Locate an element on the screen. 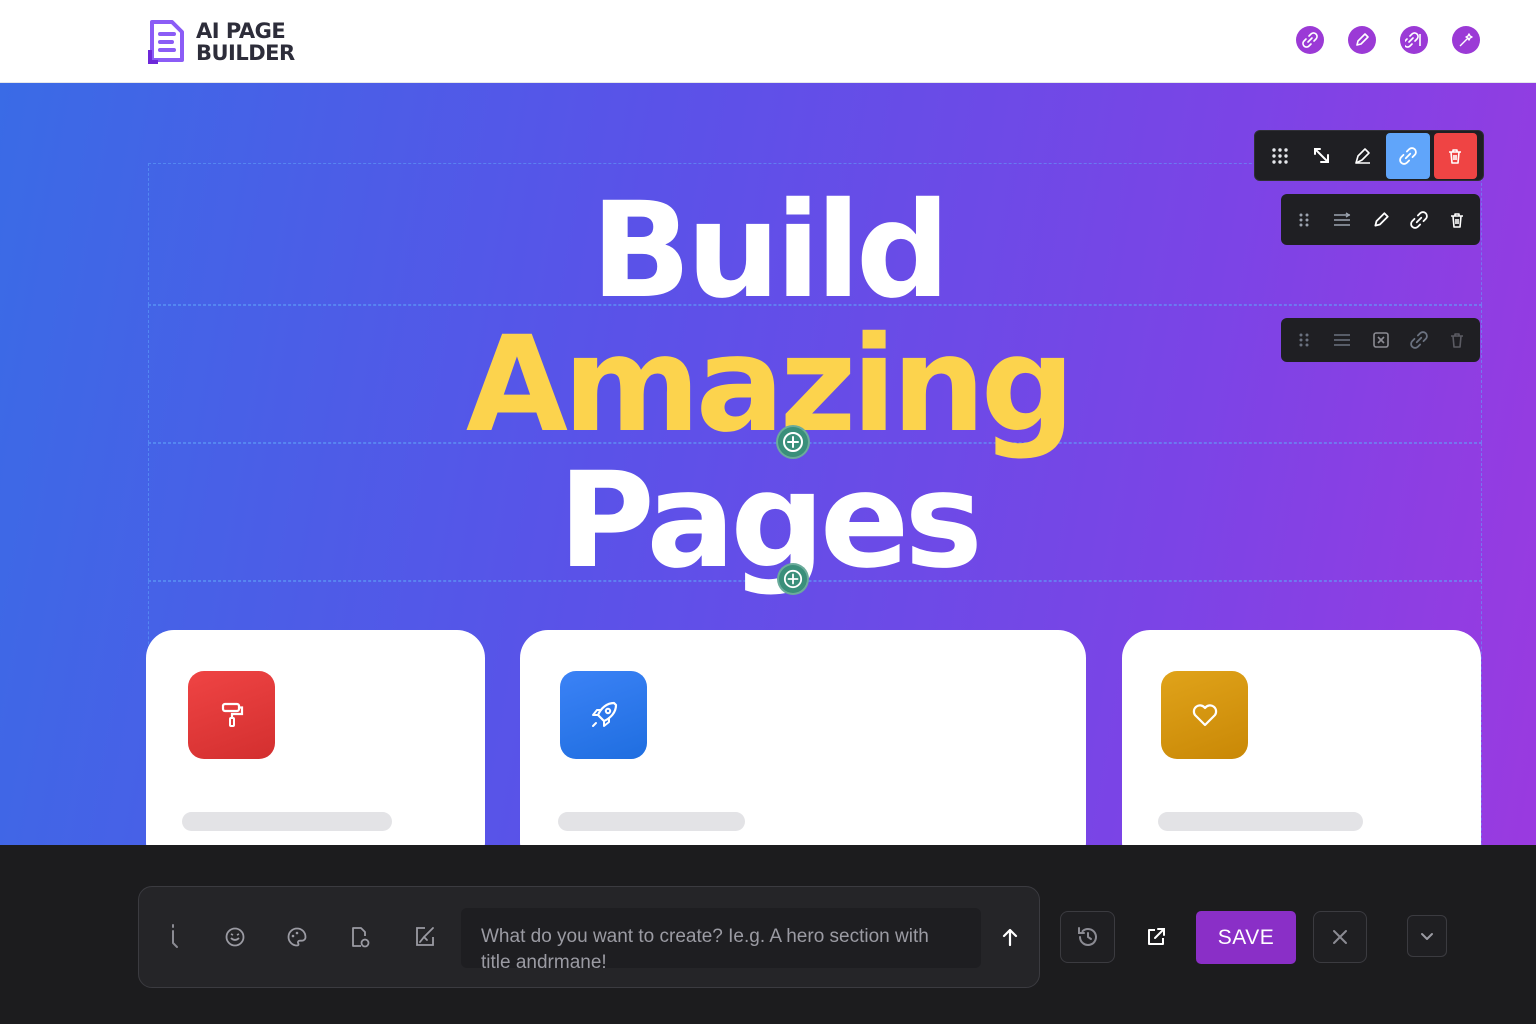 Image resolution: width=1536 pixels, height=1024 pixels. heart-icon is located at coordinates (1204, 715).